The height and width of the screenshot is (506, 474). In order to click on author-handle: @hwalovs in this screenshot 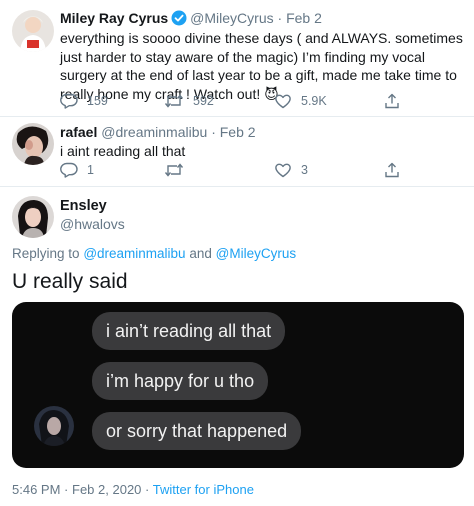, I will do `click(92, 224)`.